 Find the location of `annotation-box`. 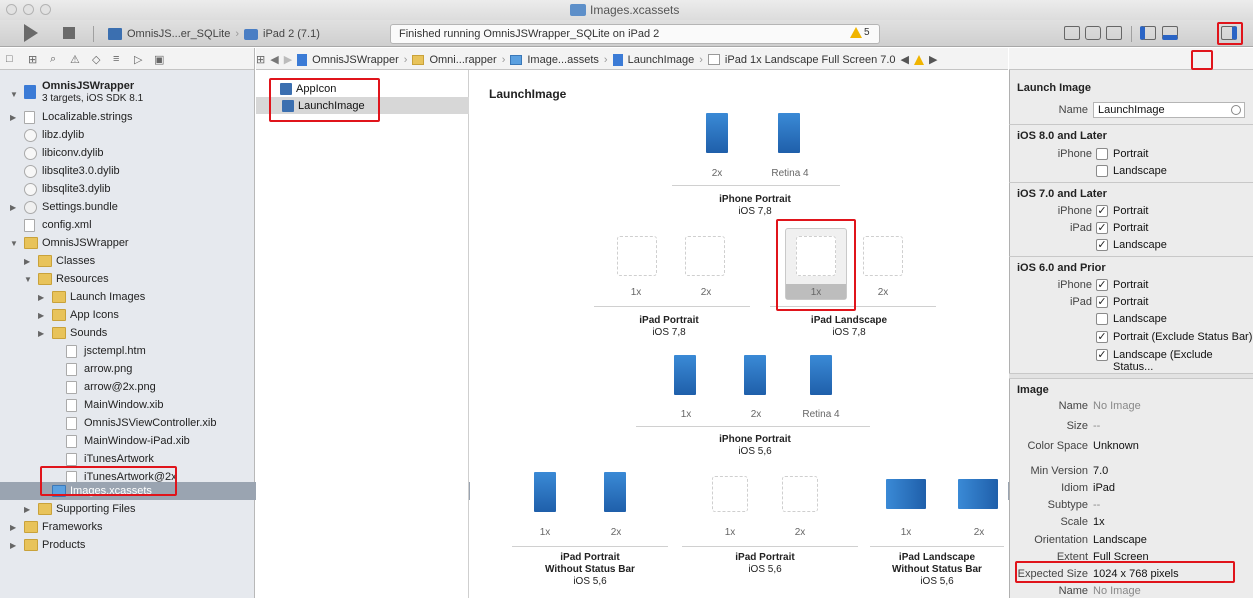

annotation-box is located at coordinates (1202, 60).